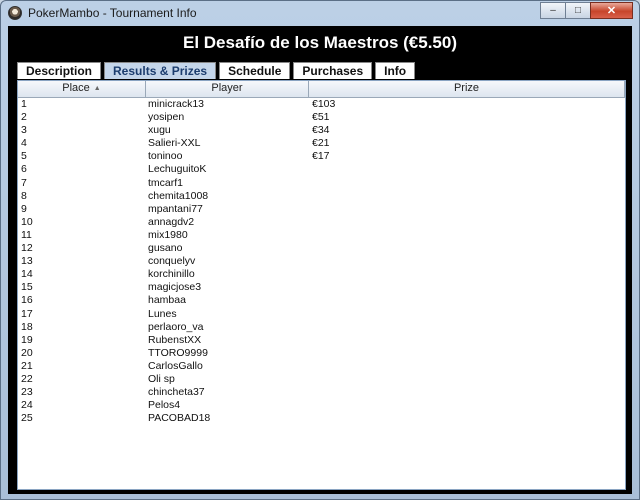 The image size is (640, 500). Describe the element at coordinates (165, 248) in the screenshot. I see `player-cell: gusano` at that location.